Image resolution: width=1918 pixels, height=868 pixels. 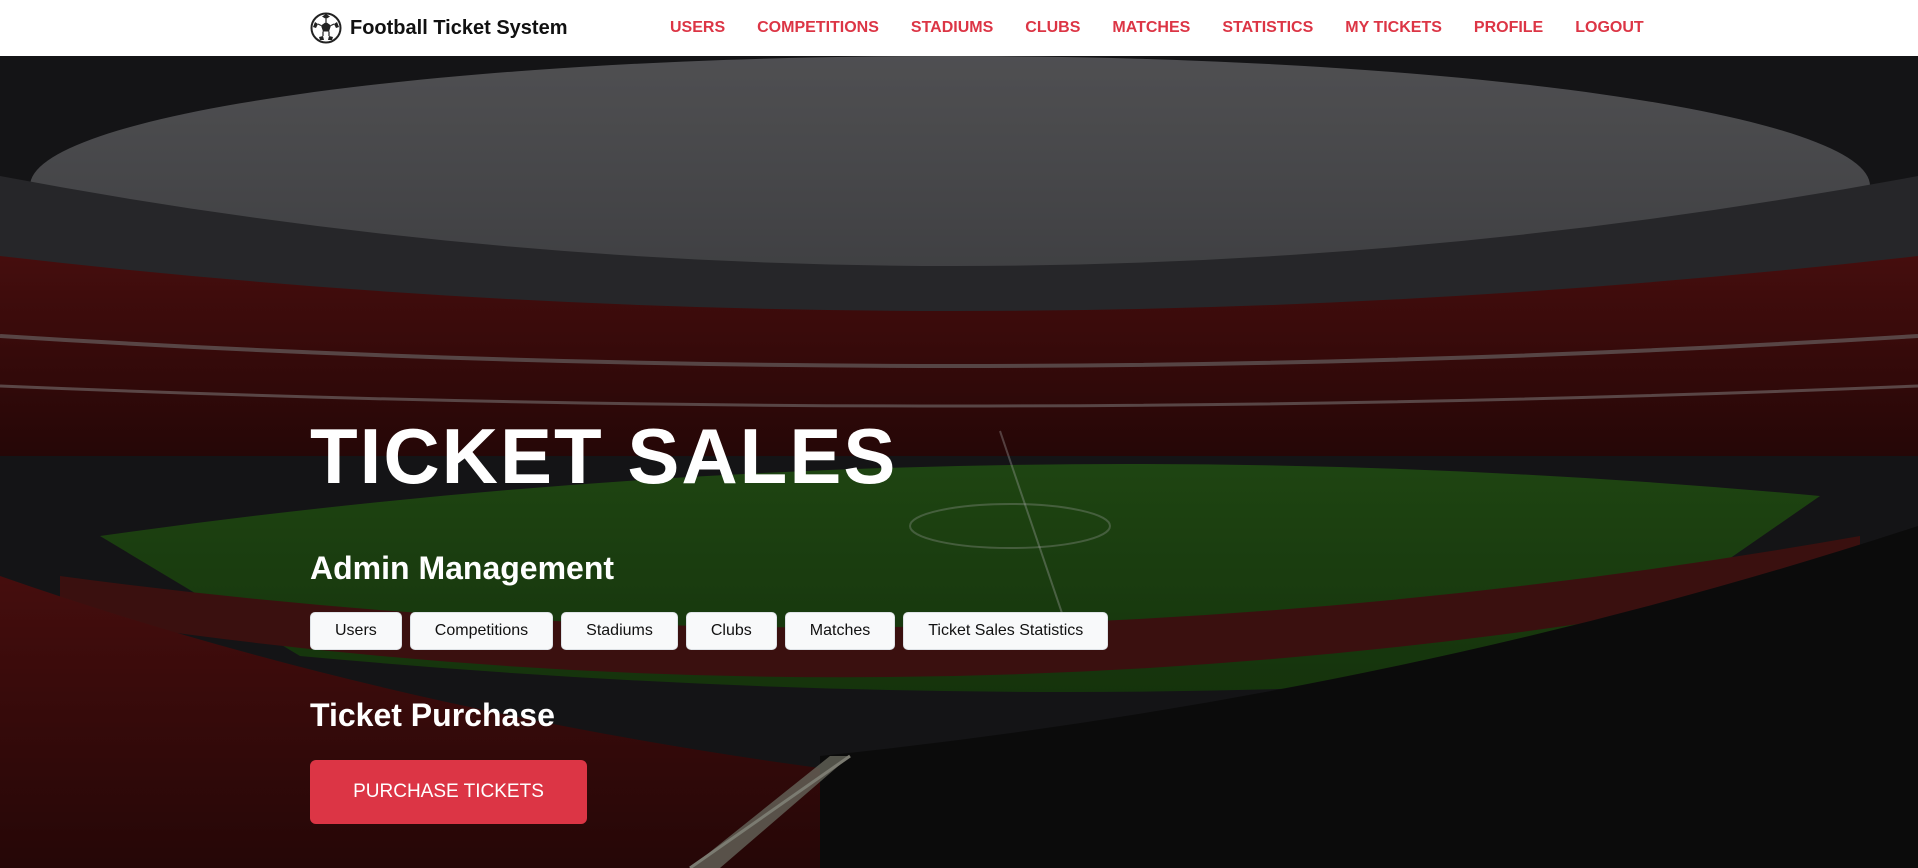 I want to click on nav-link-competitions: COMPETITIONS, so click(x=818, y=28).